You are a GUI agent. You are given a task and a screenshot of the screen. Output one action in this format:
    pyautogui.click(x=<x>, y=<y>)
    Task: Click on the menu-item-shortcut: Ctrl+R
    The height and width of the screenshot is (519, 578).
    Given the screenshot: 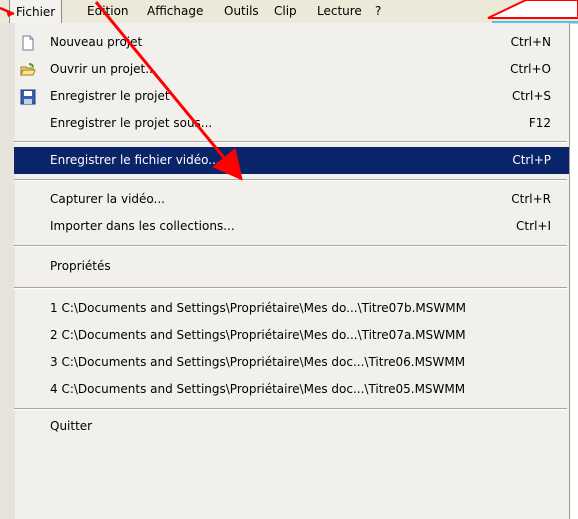 What is the action you would take?
    pyautogui.click(x=531, y=199)
    